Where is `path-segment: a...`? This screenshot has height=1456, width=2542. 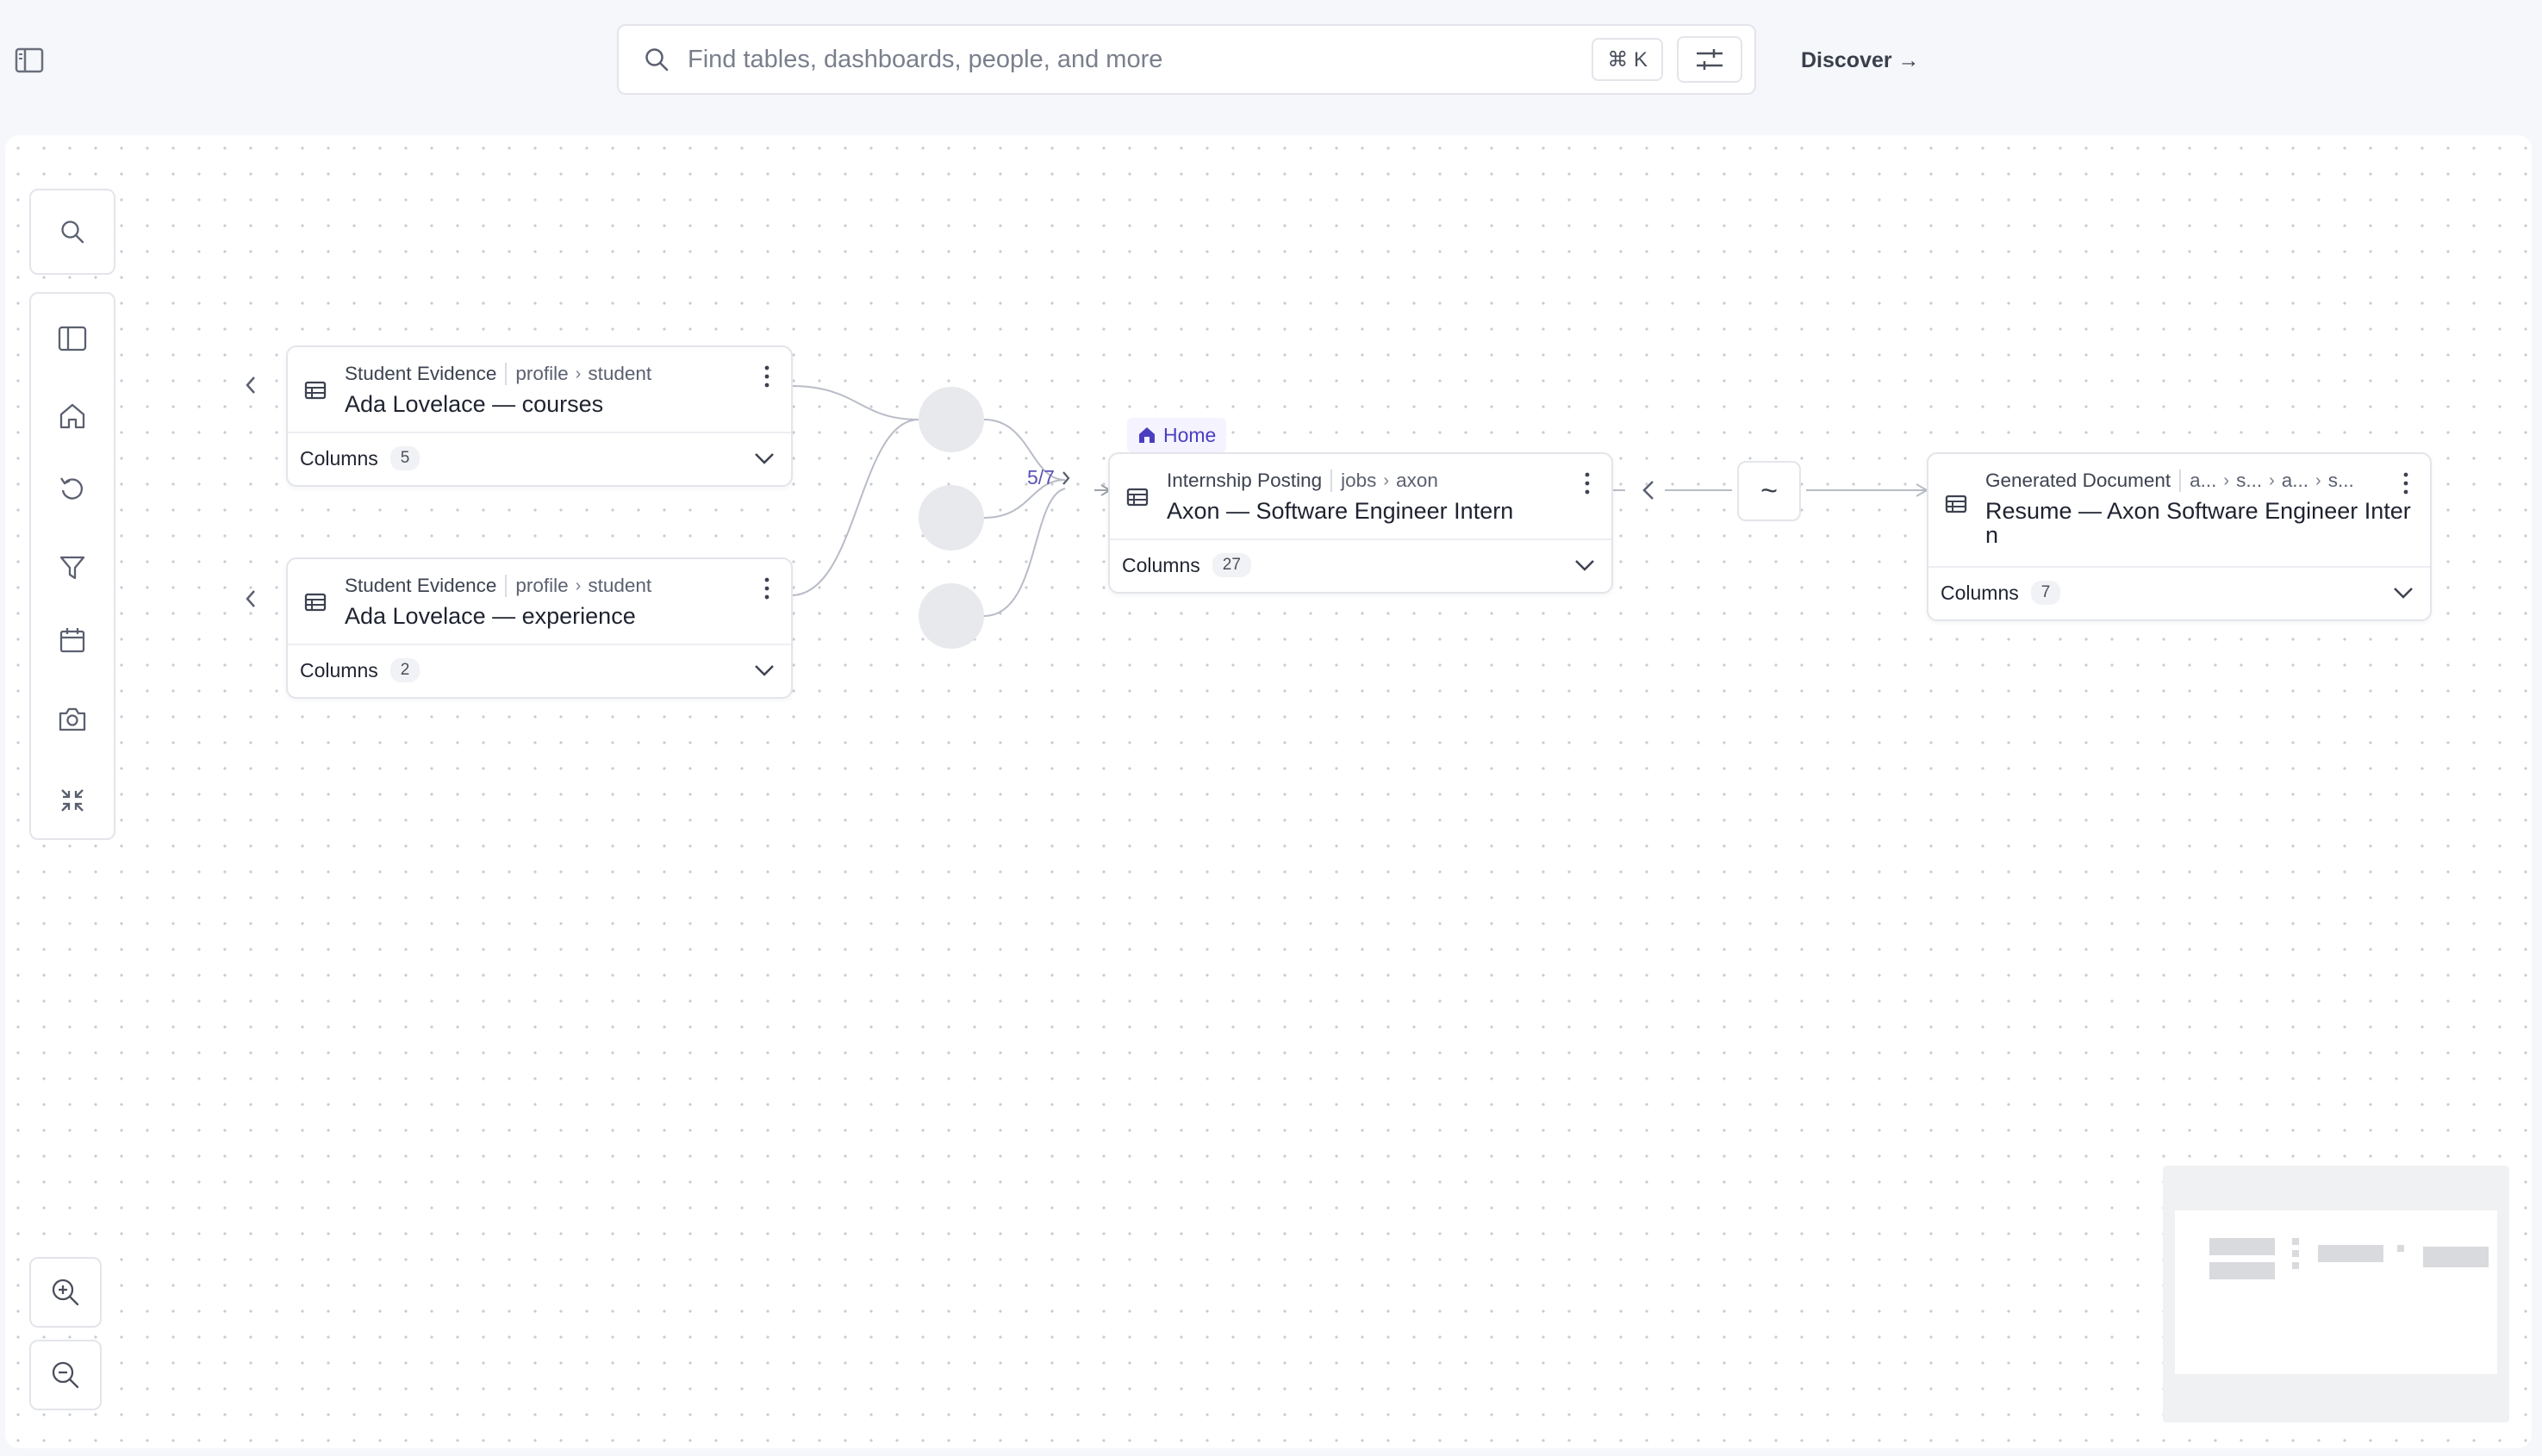 path-segment: a... is located at coordinates (2295, 481).